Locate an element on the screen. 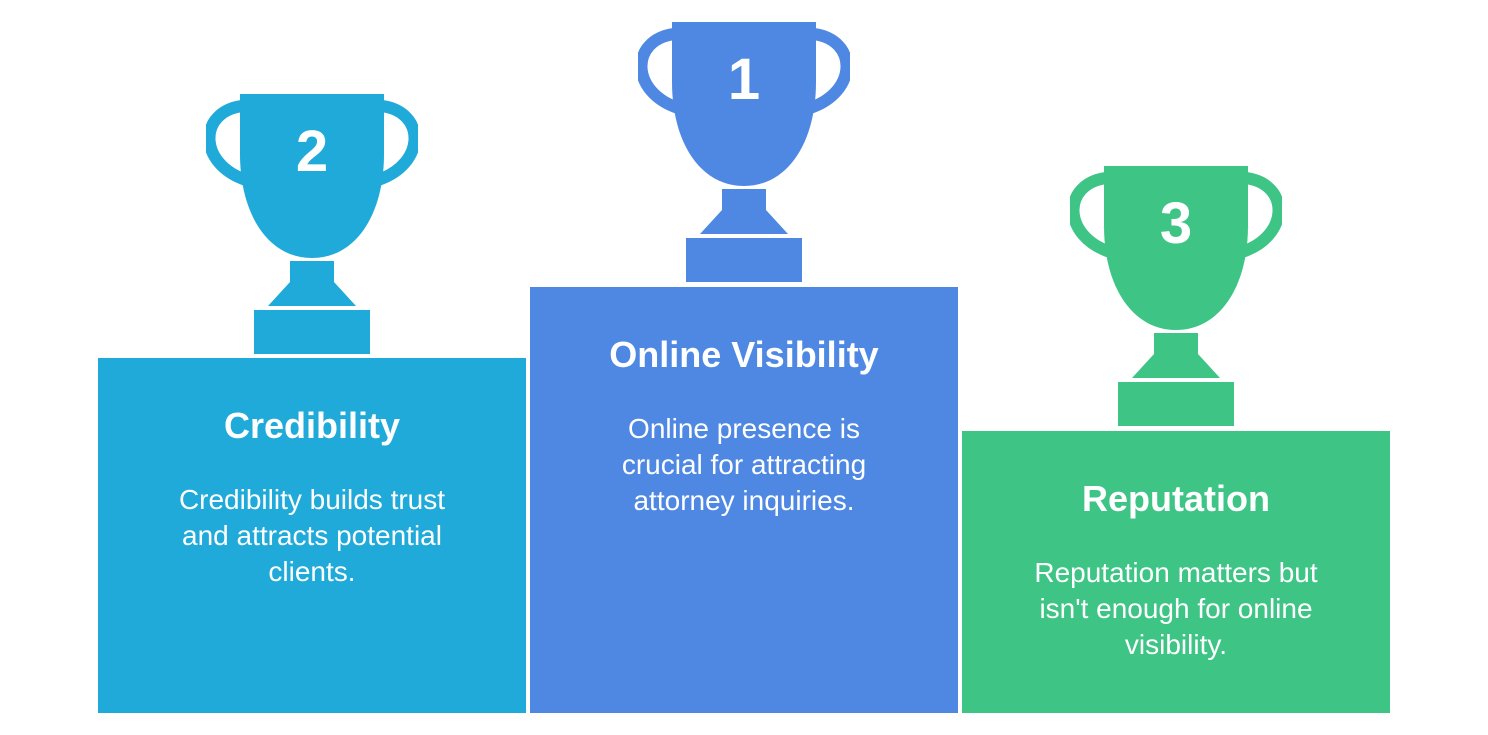  trophy-second: 2 is located at coordinates (312, 224).